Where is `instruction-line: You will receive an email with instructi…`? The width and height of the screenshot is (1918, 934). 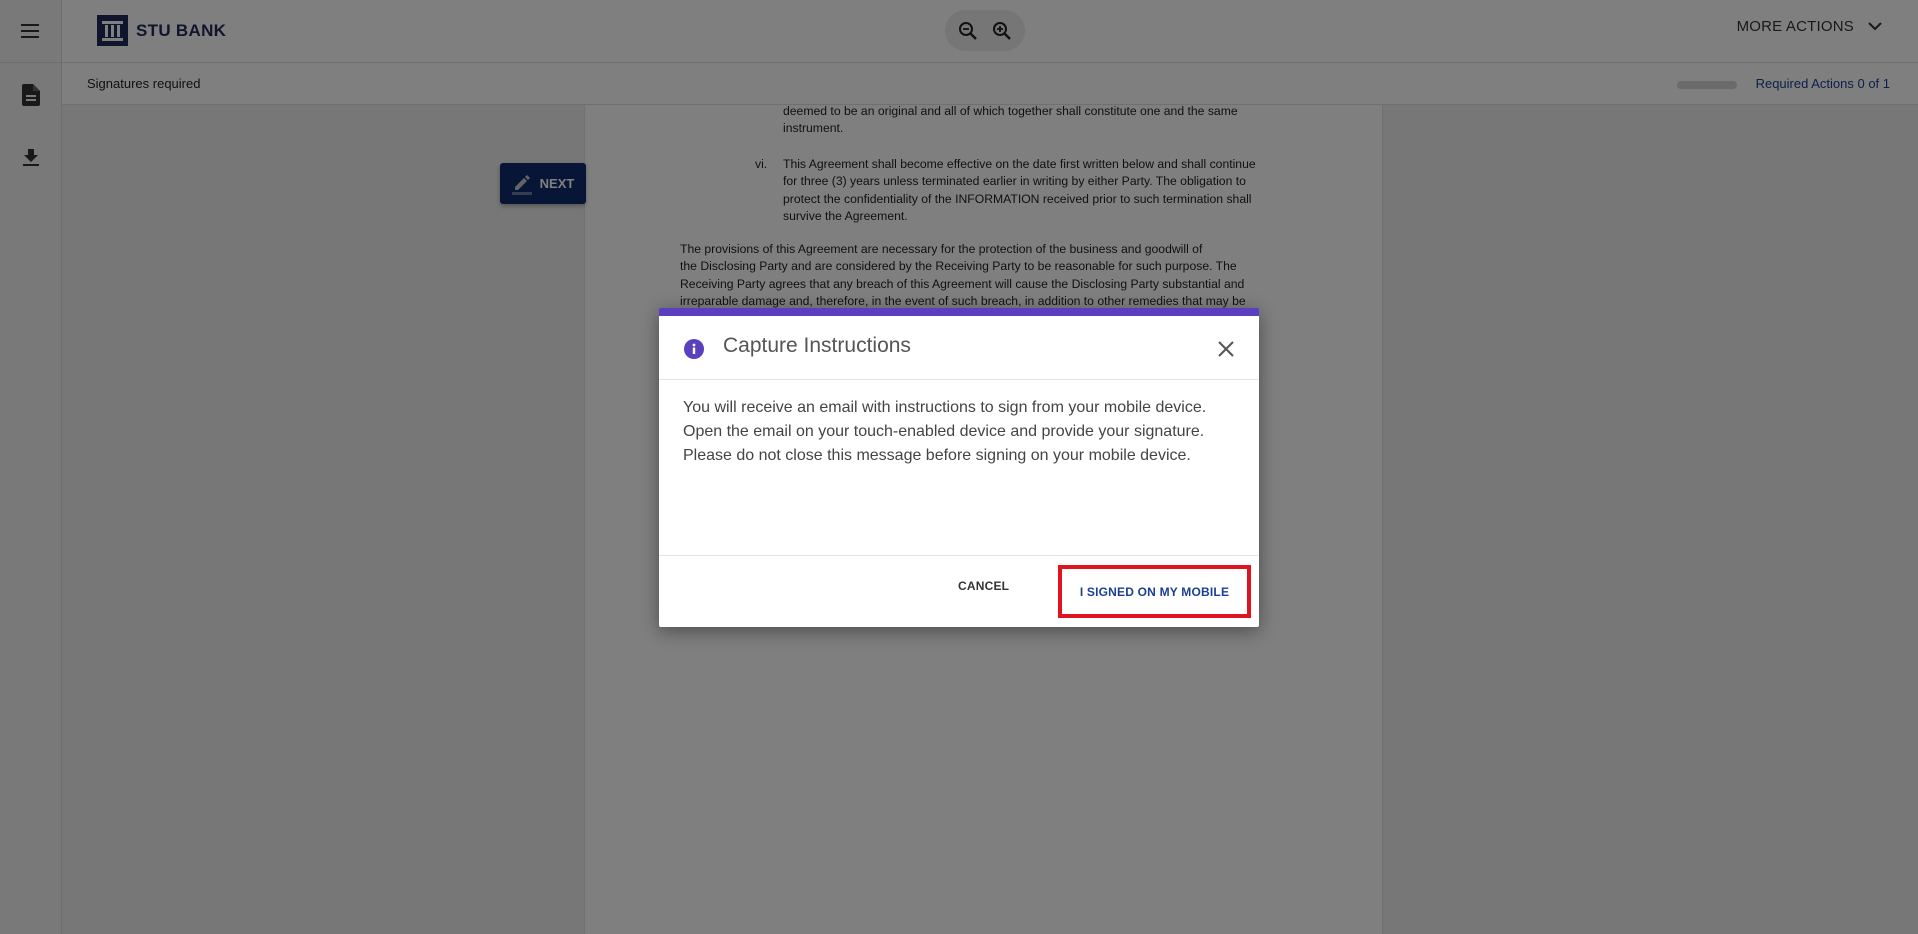
instruction-line: You will receive an email with instructi… is located at coordinates (945, 407).